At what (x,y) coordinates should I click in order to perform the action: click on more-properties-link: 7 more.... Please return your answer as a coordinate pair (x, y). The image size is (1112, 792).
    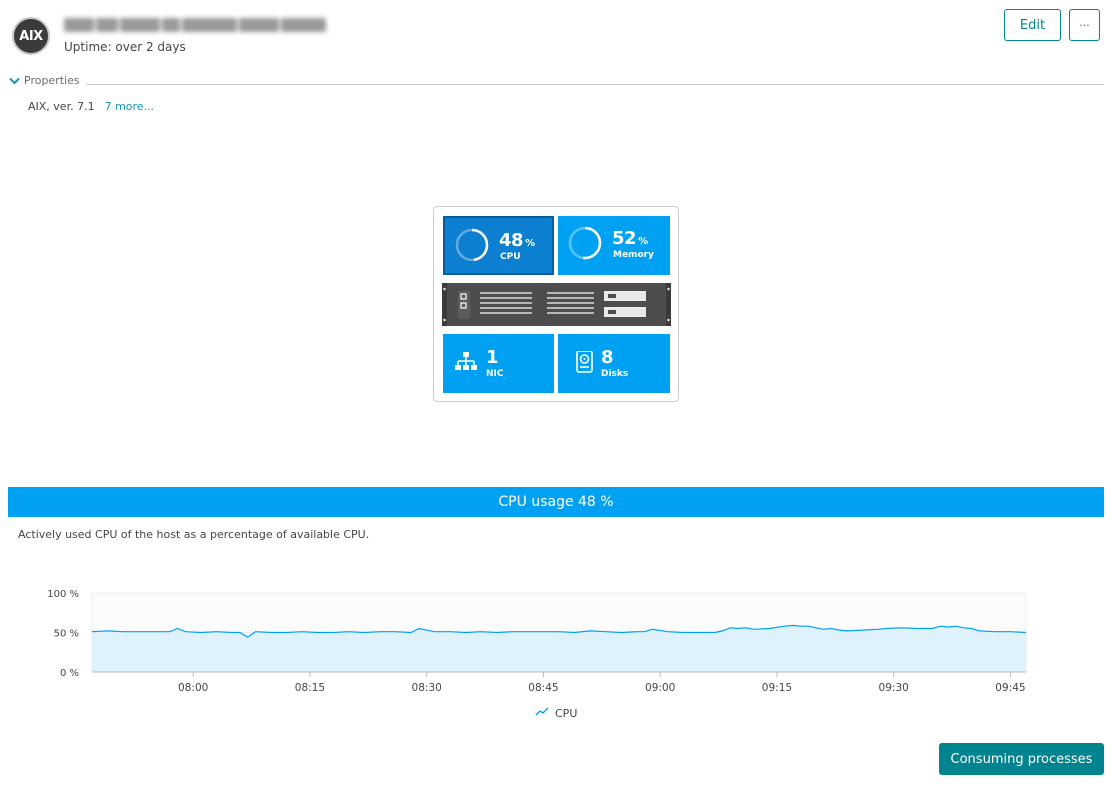
    Looking at the image, I should click on (129, 106).